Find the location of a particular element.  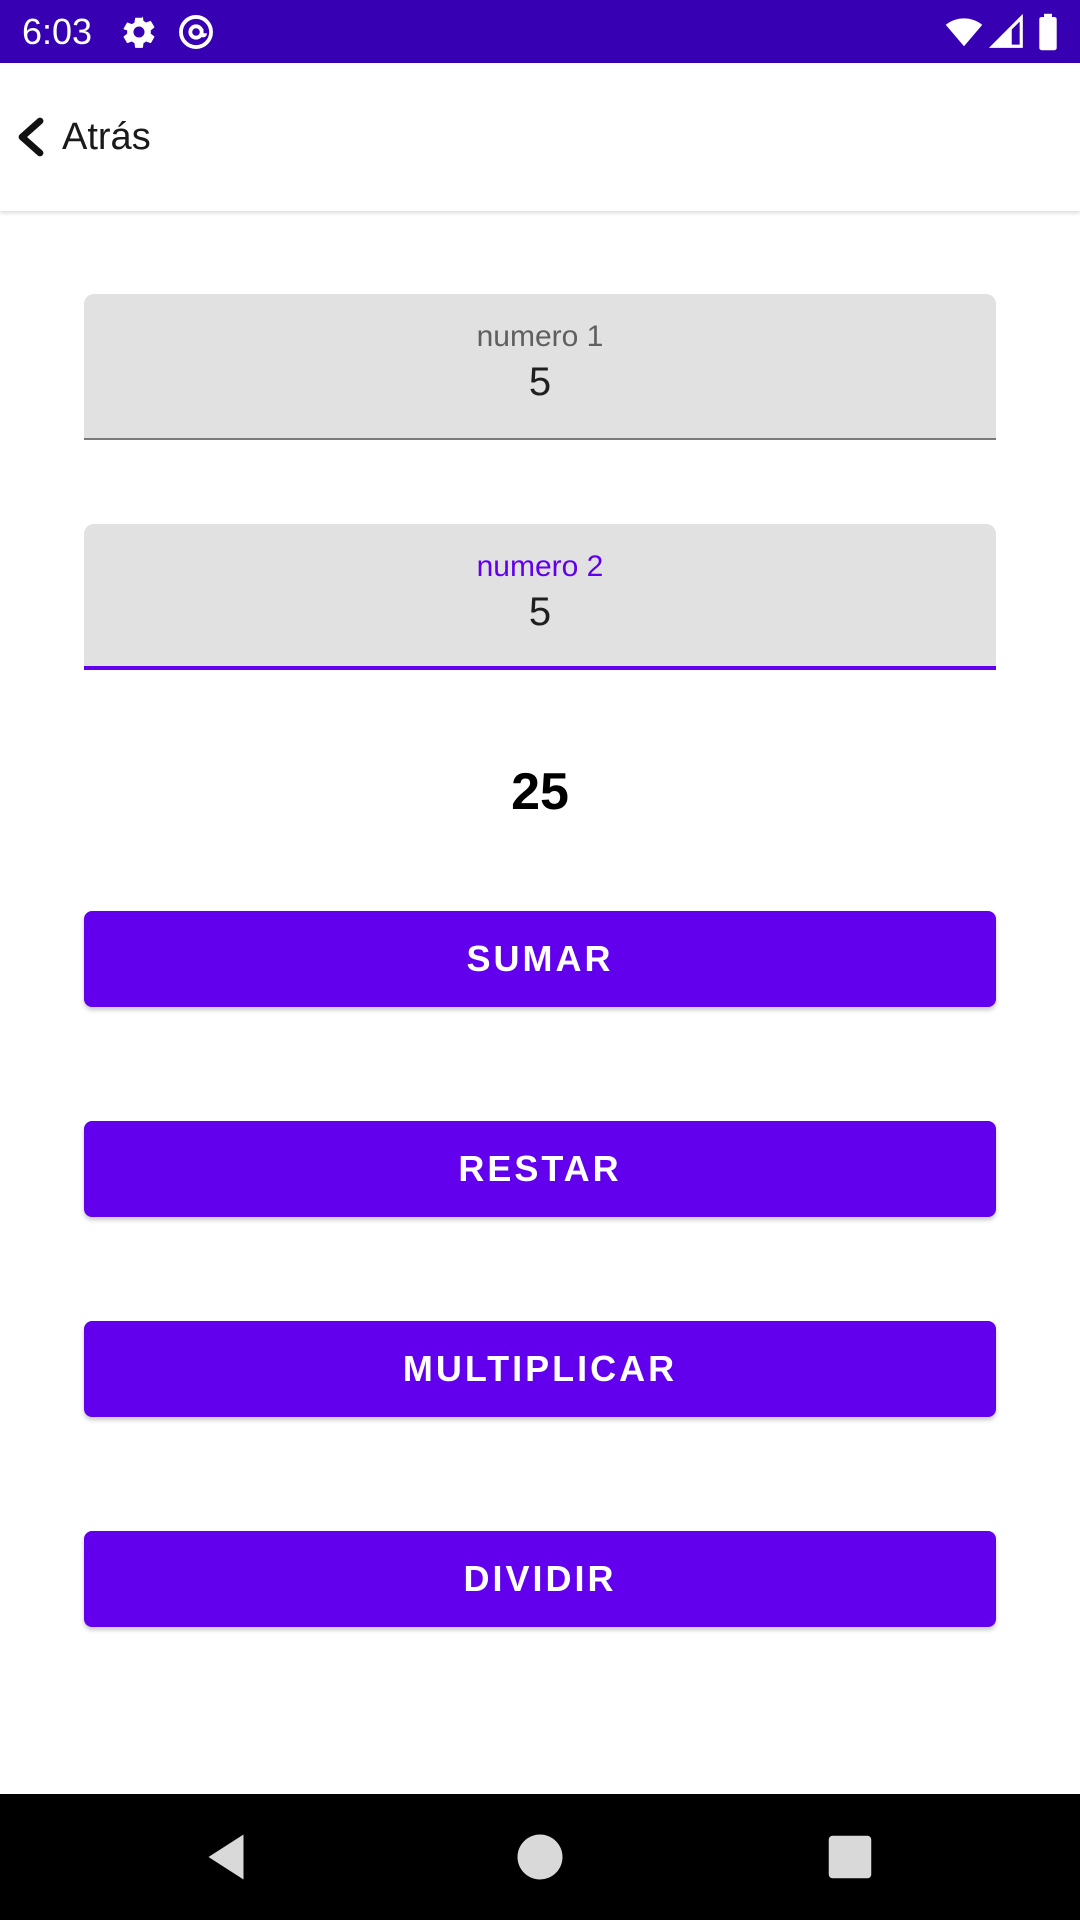

chevron-left-icon is located at coordinates (31, 137).